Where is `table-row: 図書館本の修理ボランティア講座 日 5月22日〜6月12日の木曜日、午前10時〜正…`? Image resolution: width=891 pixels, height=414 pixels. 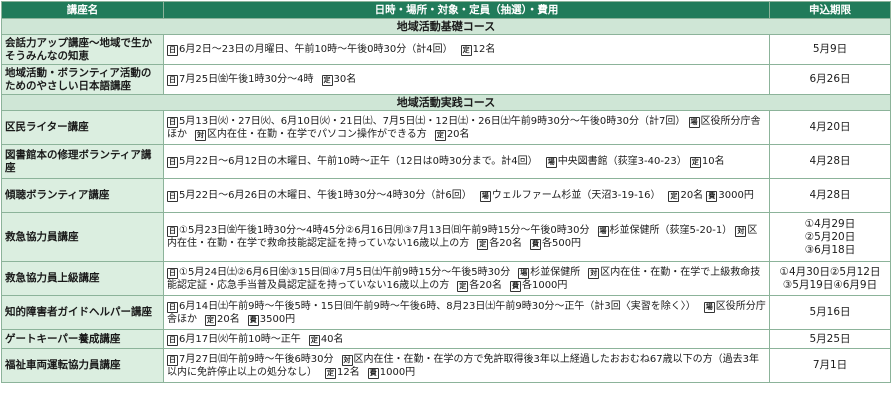
table-row: 図書館本の修理ボランティア講座 日 5月22日〜6月12日の木曜日、午前10時〜正… is located at coordinates (446, 161).